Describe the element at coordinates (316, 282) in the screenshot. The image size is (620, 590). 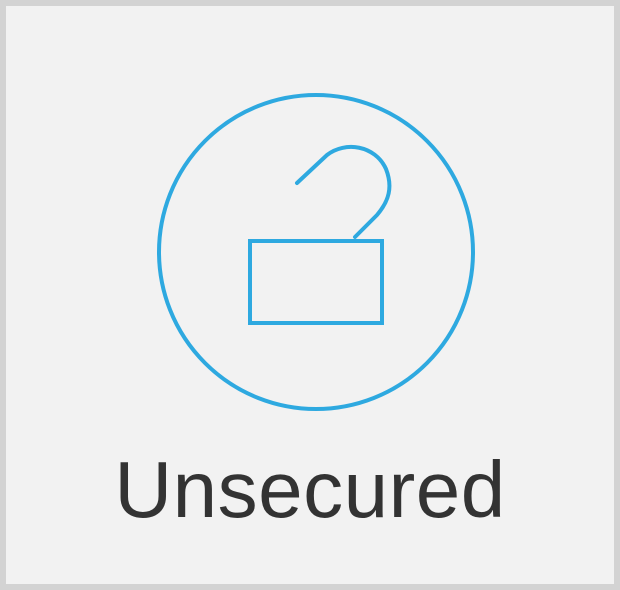
I see `padlock-body` at that location.